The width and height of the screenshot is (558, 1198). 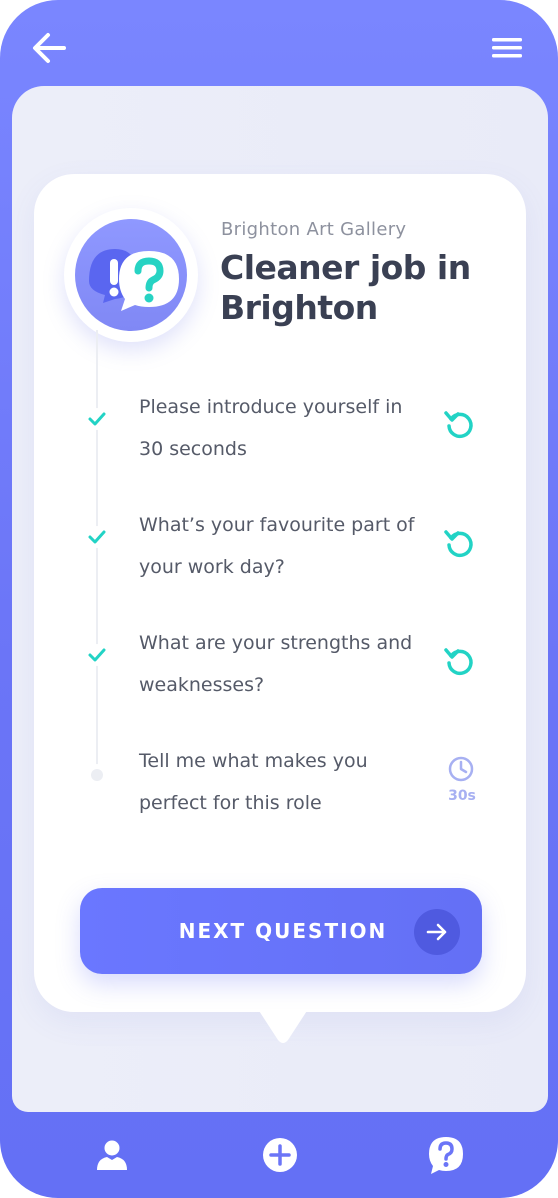 What do you see at coordinates (271, 428) in the screenshot?
I see `question-text: Please introduce yourself in 30 seconds` at bounding box center [271, 428].